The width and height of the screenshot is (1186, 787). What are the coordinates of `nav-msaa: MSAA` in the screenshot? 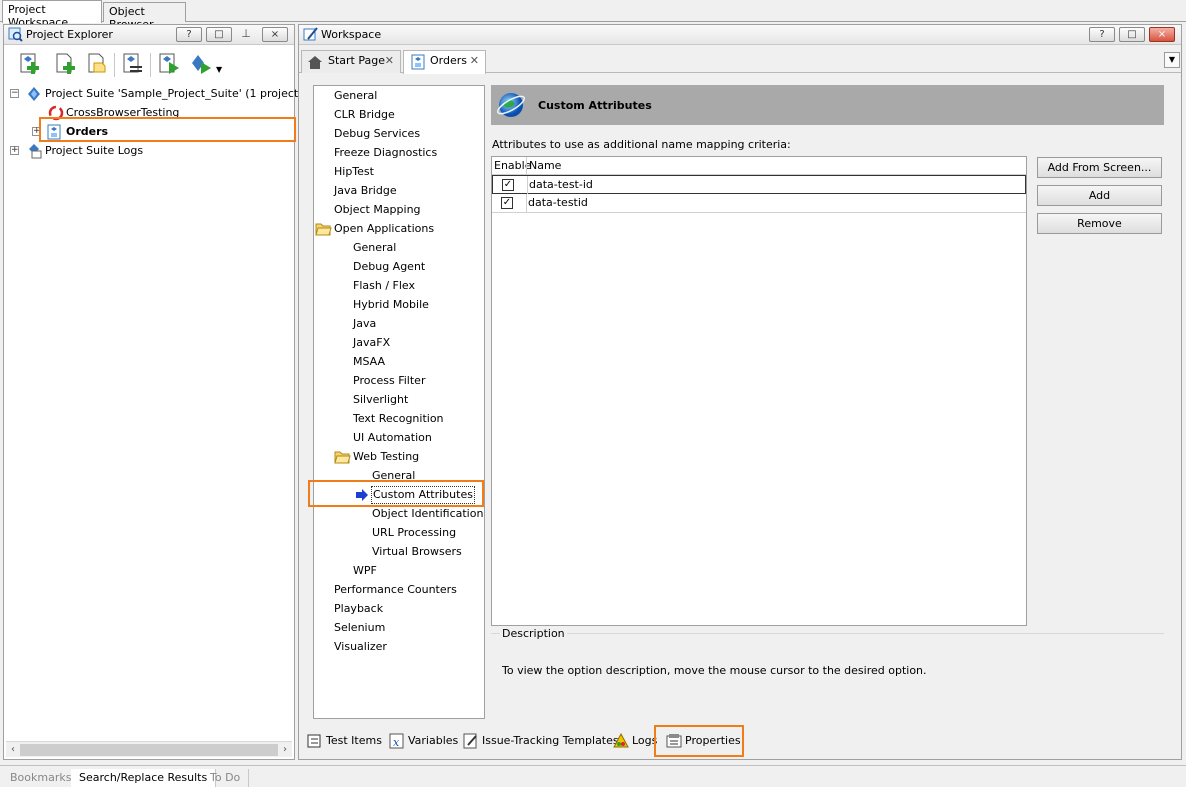 It's located at (369, 362).